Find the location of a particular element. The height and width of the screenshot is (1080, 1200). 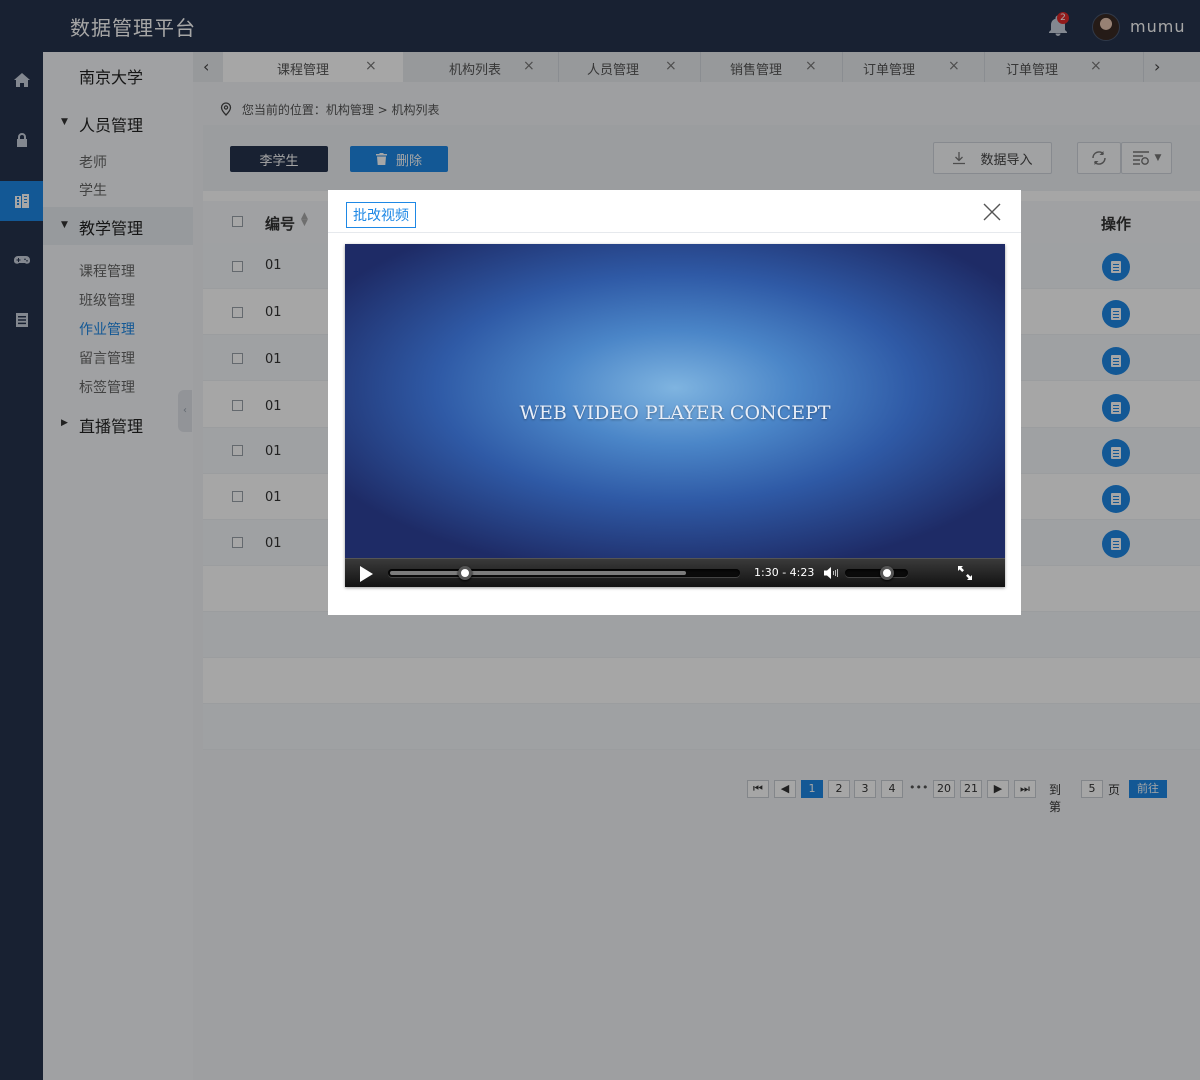

seek-handle is located at coordinates (465, 573).